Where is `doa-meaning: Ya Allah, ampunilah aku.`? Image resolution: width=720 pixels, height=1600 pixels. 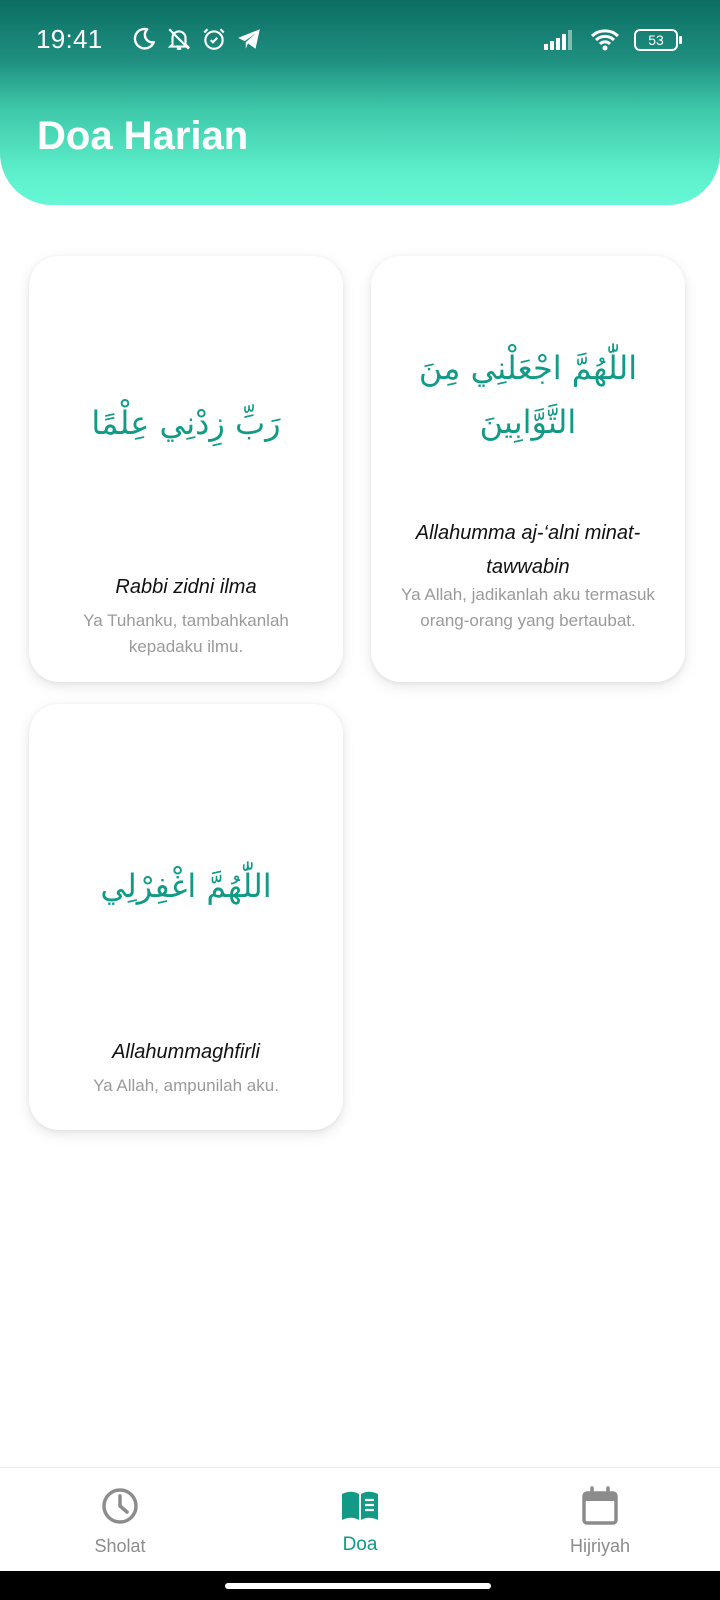
doa-meaning: Ya Allah, ampunilah aku. is located at coordinates (186, 1085).